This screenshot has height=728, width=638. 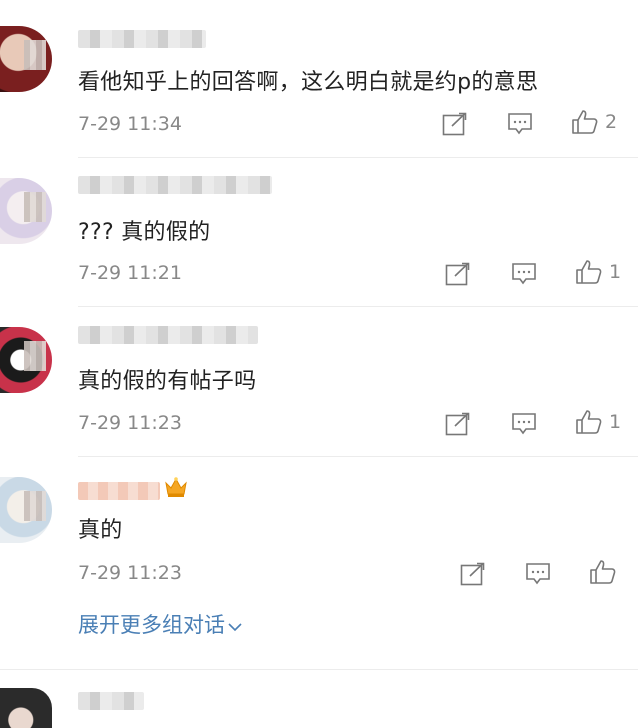 I want to click on comment-time: 7-29 11:34, so click(x=130, y=124).